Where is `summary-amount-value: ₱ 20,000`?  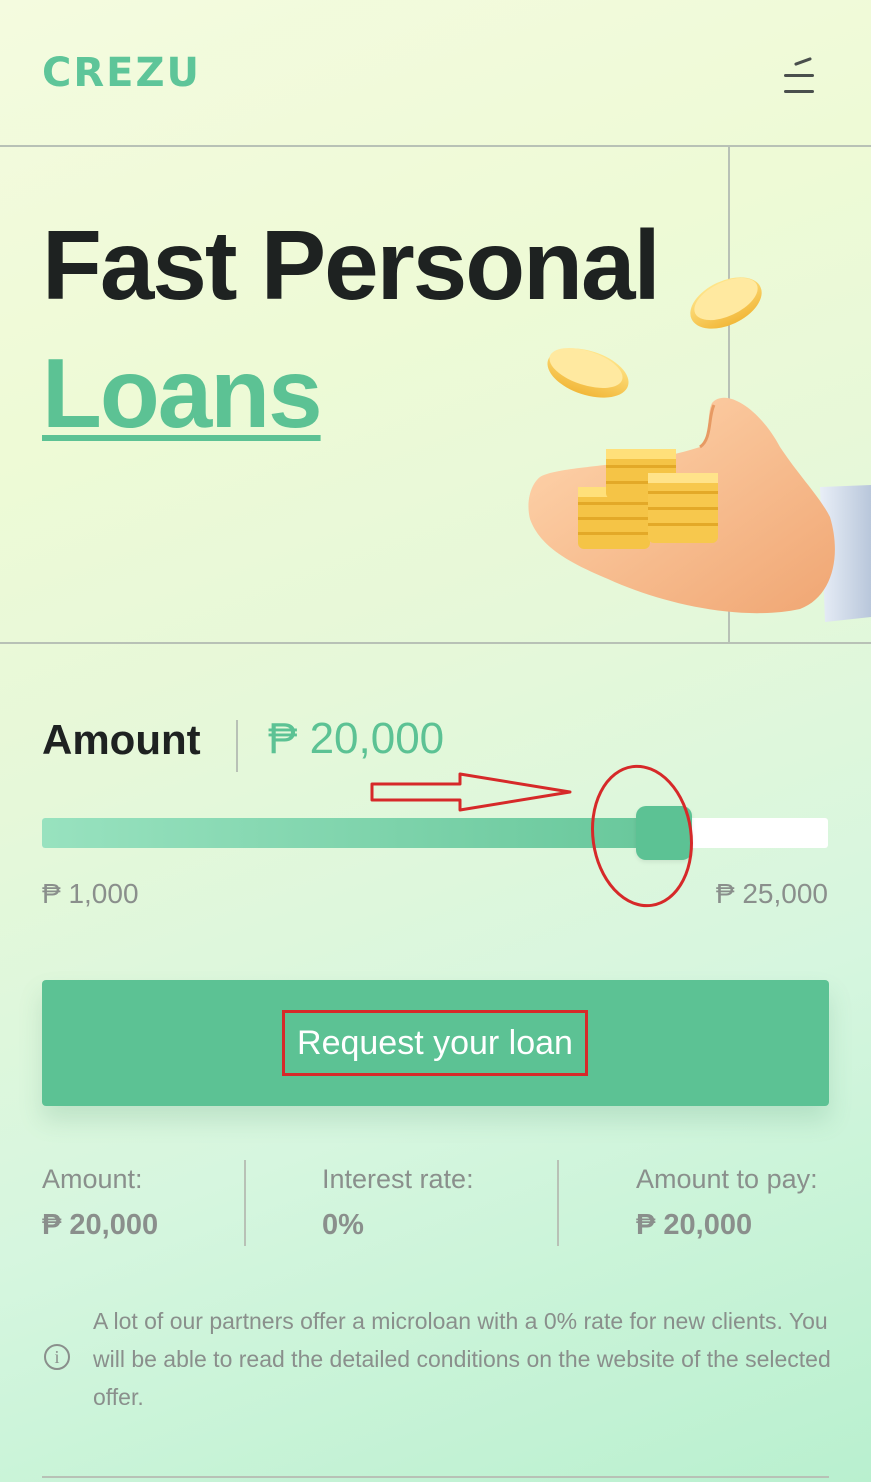
summary-amount-value: ₱ 20,000 is located at coordinates (100, 1225).